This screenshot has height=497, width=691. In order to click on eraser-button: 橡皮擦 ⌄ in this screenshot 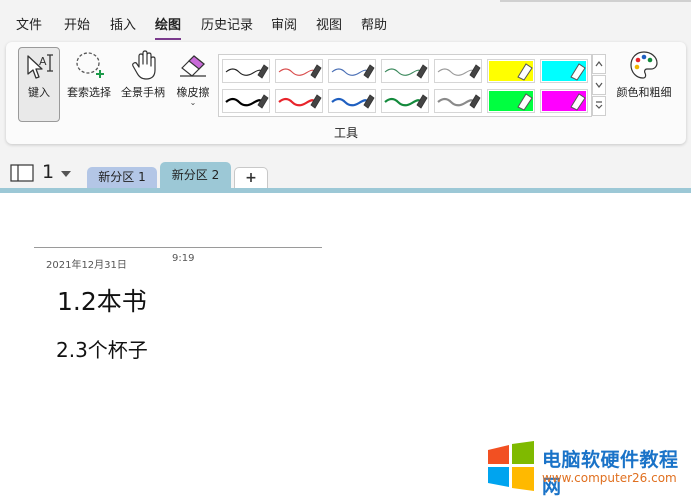, I will do `click(193, 81)`.